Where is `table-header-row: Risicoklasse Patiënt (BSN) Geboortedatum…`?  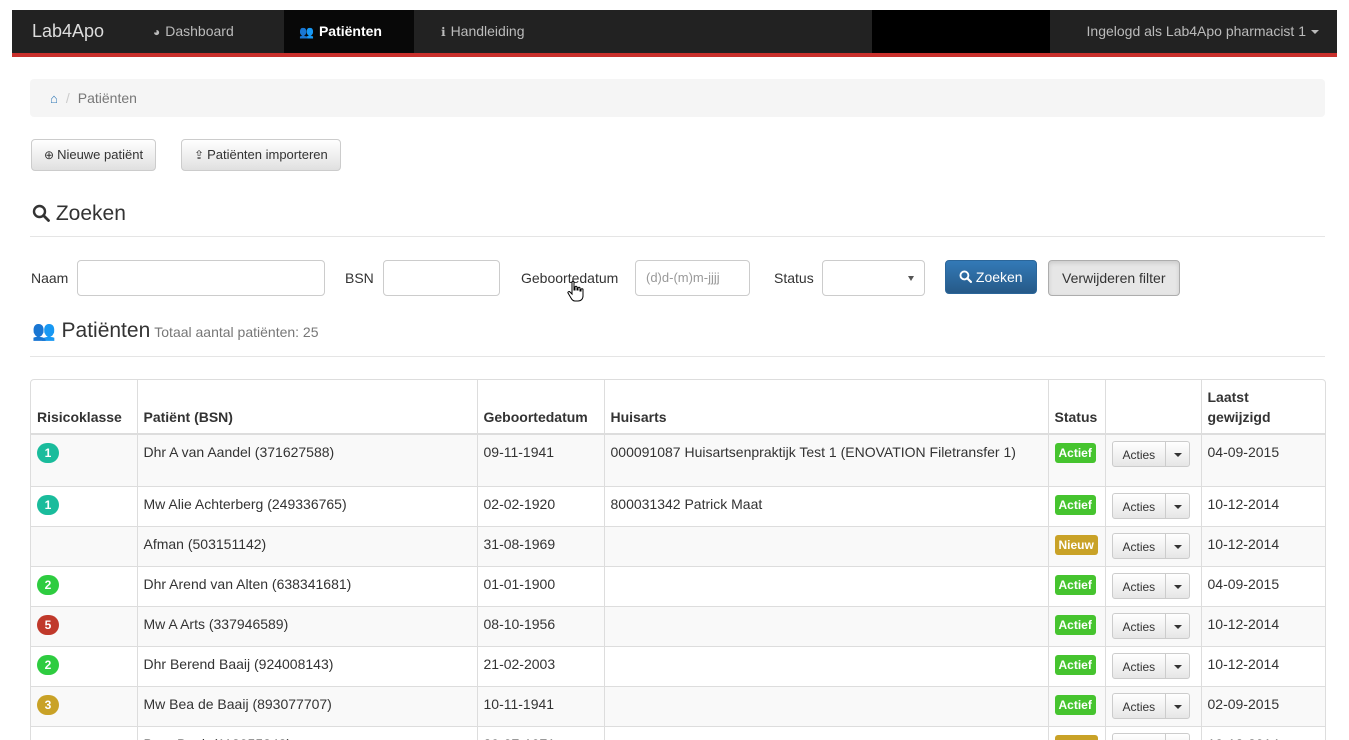
table-header-row: Risicoklasse Patiënt (BSN) Geboortedatum… is located at coordinates (678, 407).